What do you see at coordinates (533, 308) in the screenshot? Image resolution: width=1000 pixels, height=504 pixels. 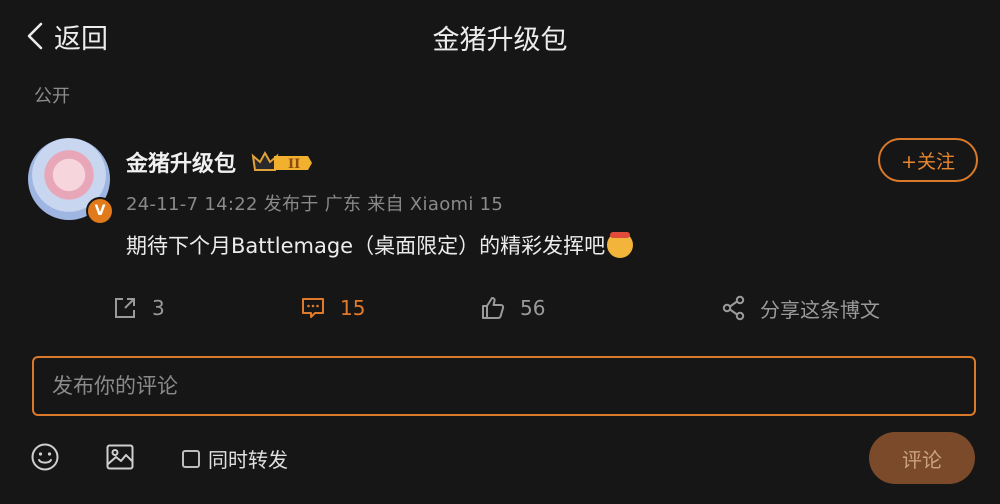 I see `like-count: 56` at bounding box center [533, 308].